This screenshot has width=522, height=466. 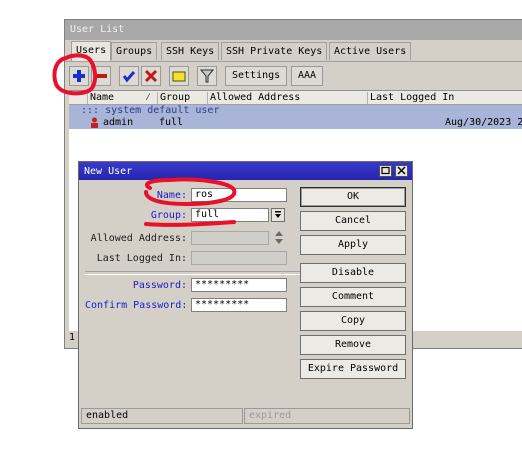 What do you see at coordinates (483, 122) in the screenshot?
I see `cell-last-logged-in: Aug/30/2023 2` at bounding box center [483, 122].